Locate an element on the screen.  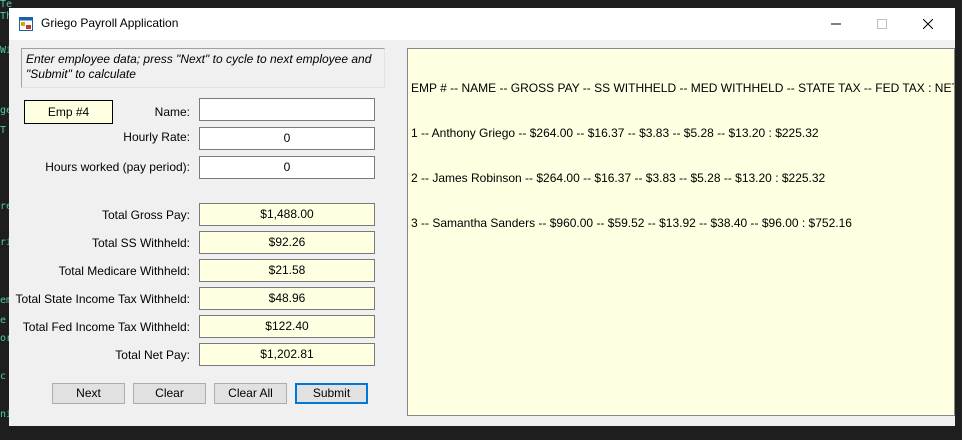
total-net-pay-label: Total Net Pay: is located at coordinates (152, 355).